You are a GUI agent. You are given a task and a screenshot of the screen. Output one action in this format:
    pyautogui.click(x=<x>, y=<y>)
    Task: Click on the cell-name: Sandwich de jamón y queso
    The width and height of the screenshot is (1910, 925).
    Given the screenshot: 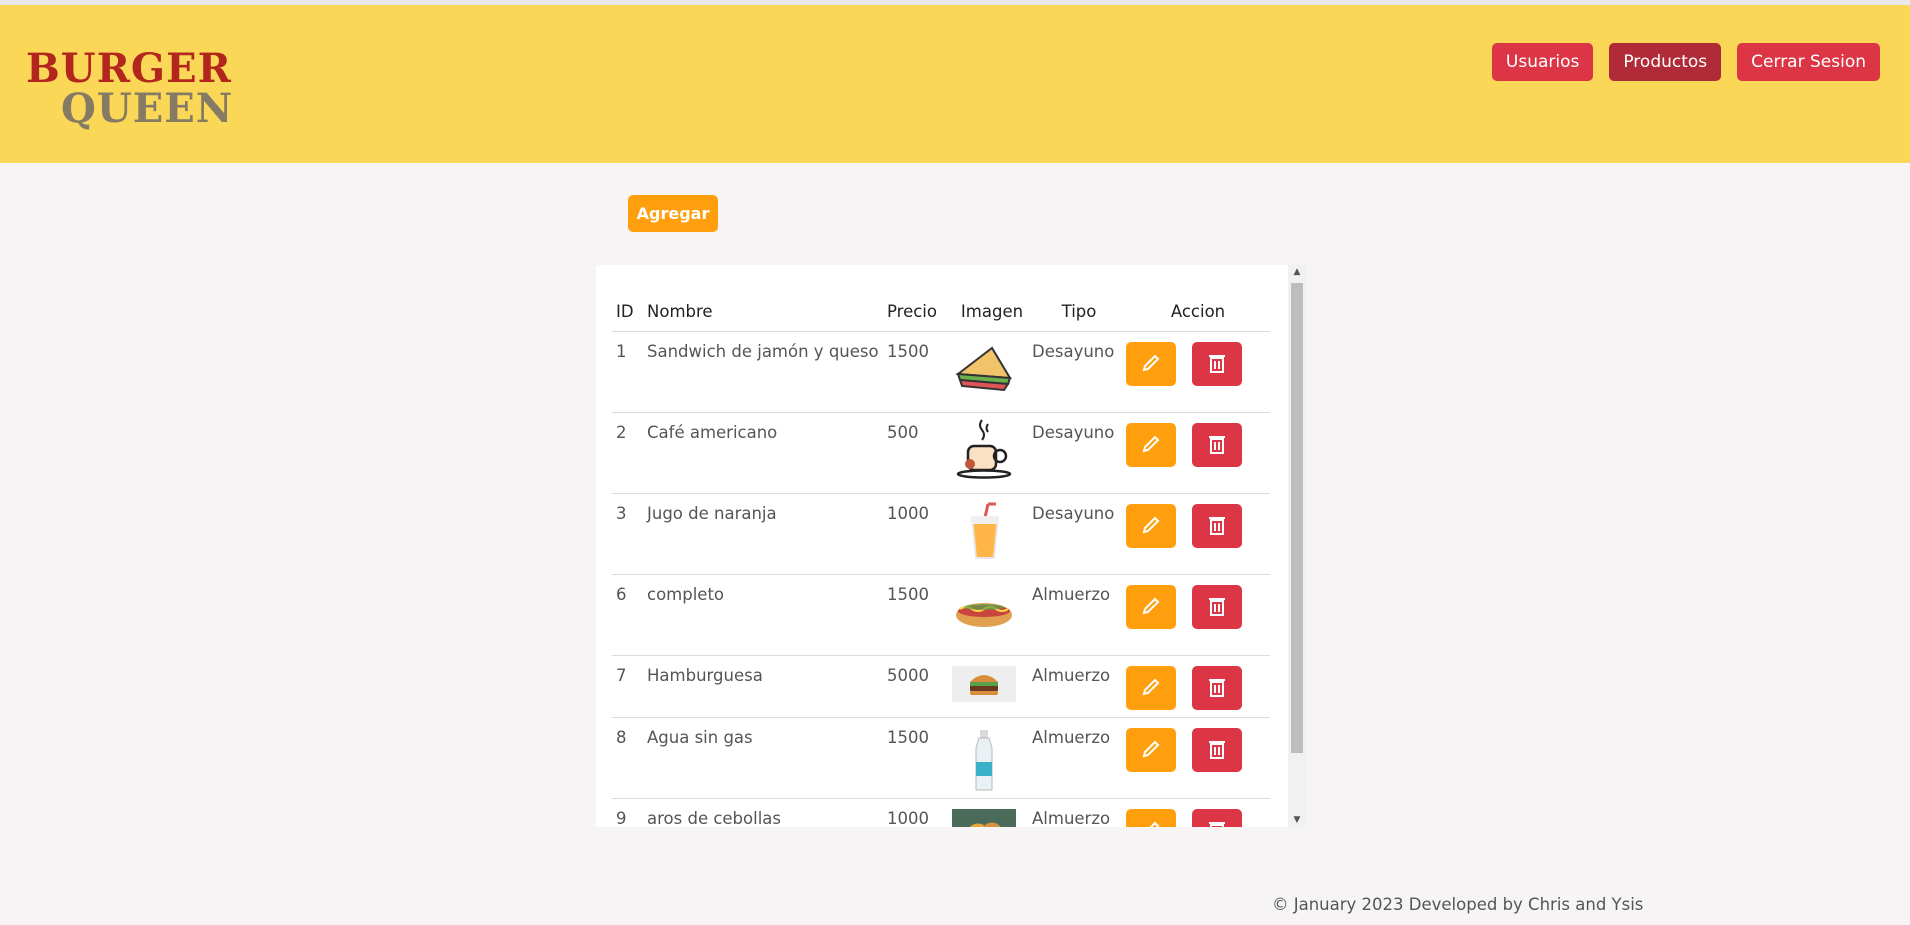 What is the action you would take?
    pyautogui.click(x=767, y=372)
    